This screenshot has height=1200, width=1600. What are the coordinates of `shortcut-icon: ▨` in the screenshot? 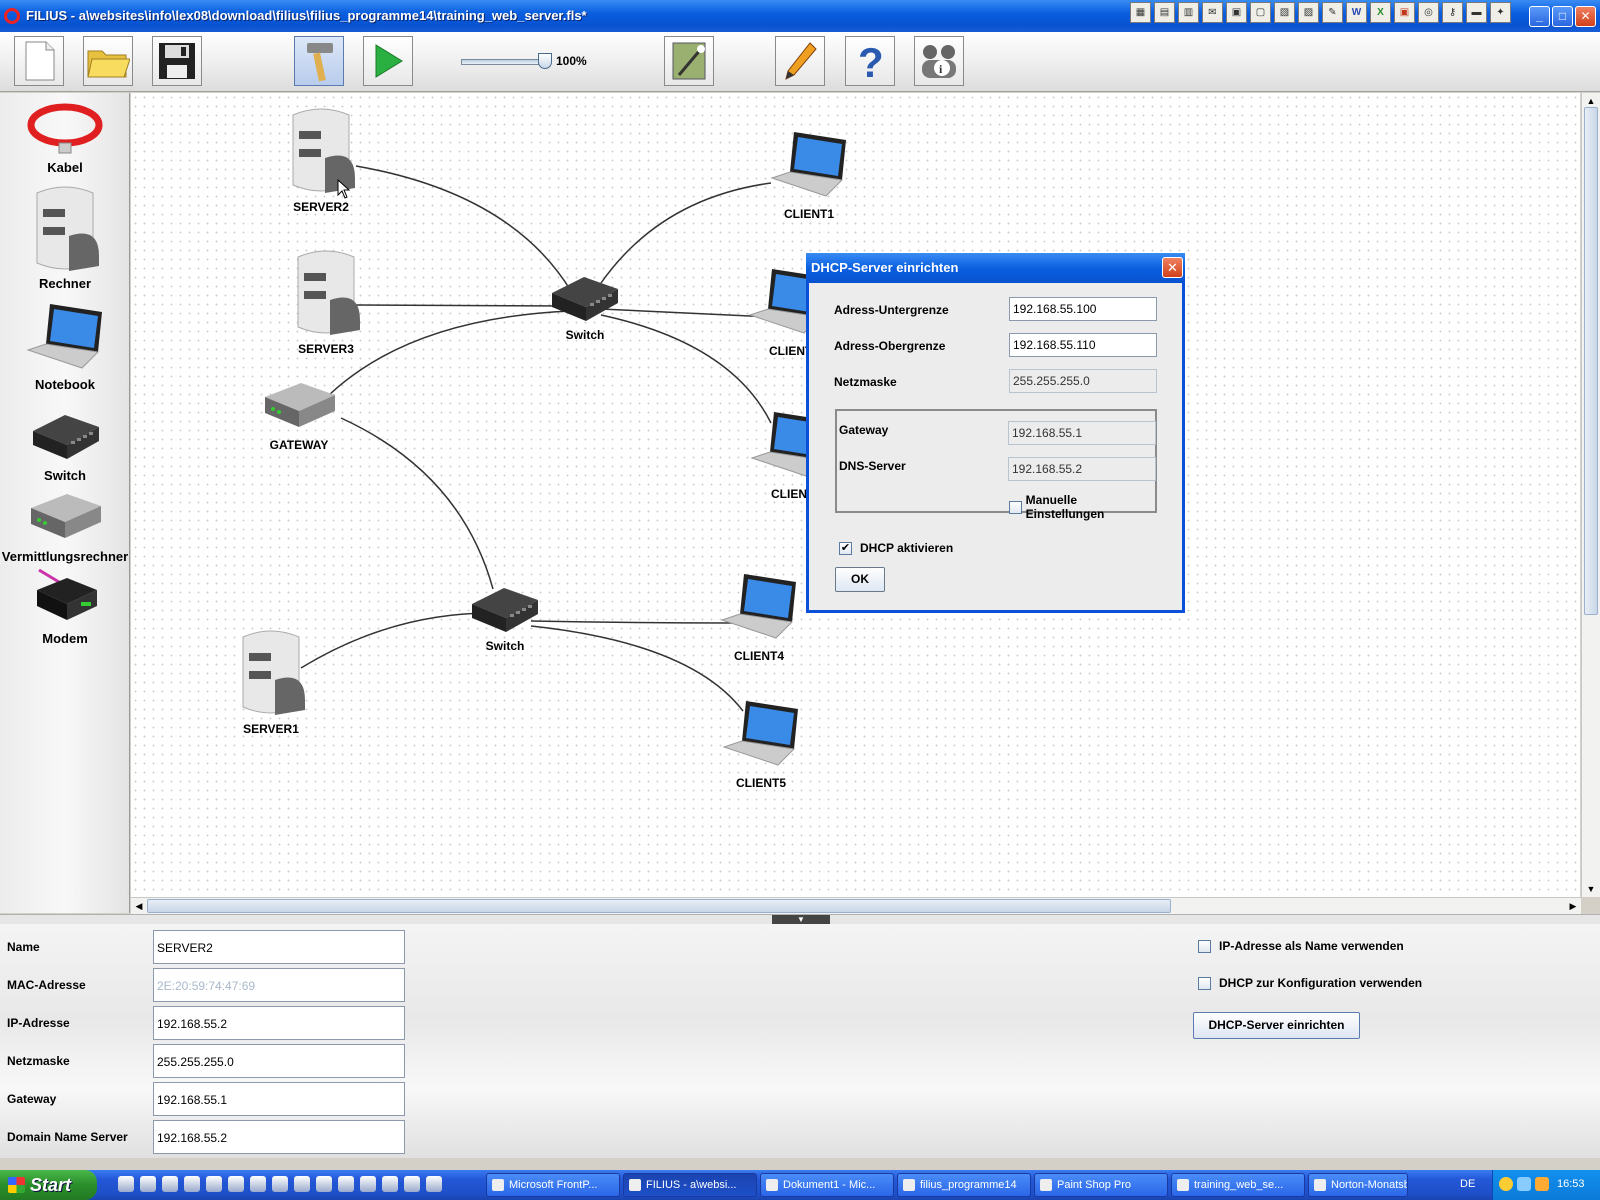 It's located at (1308, 12).